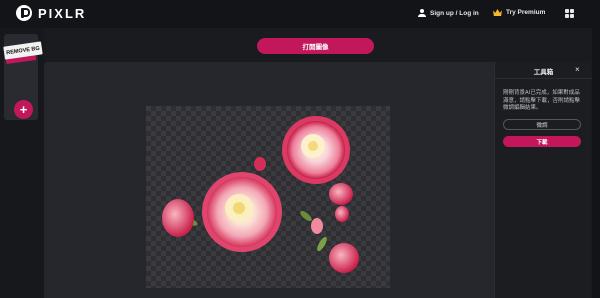 This screenshot has width=600, height=298. What do you see at coordinates (526, 12) in the screenshot?
I see `premium-label: Try Premium` at bounding box center [526, 12].